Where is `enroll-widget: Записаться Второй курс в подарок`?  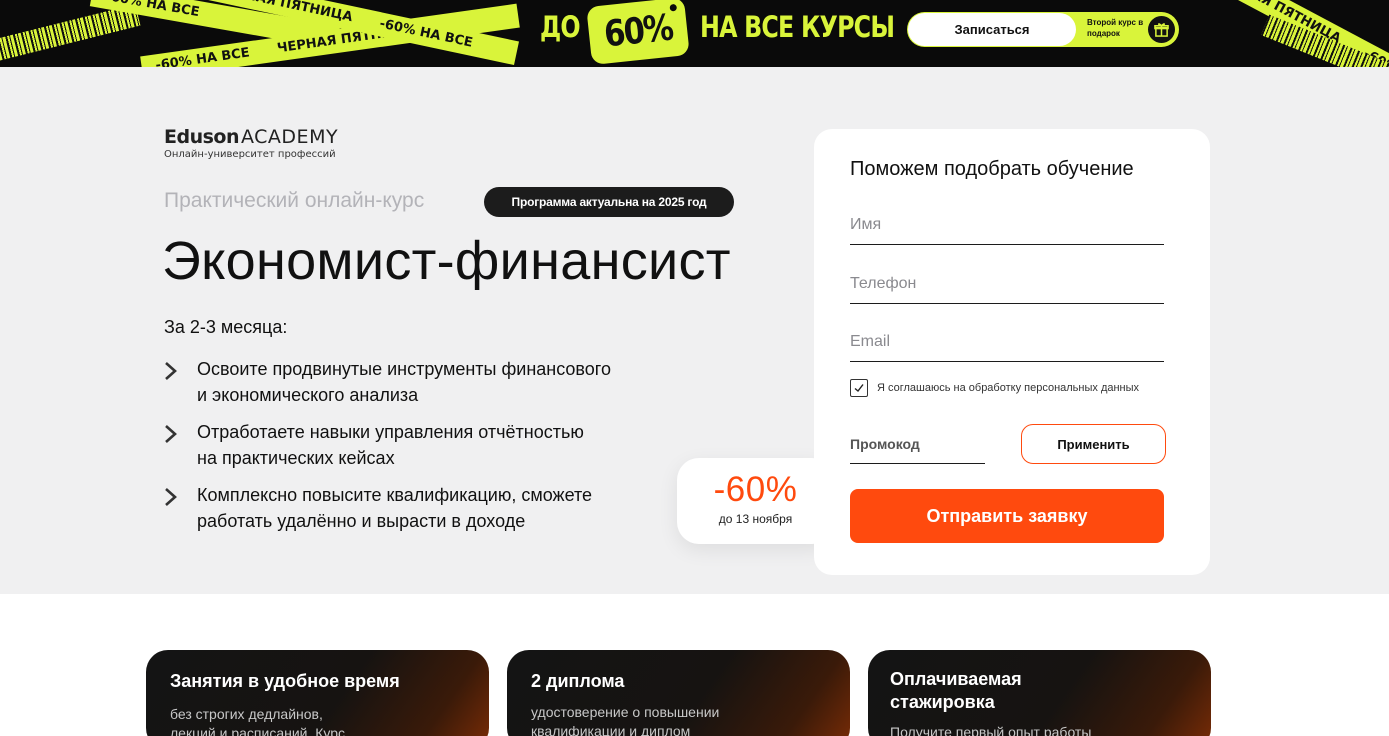
enroll-widget: Записаться Второй курс в подарок is located at coordinates (1043, 29).